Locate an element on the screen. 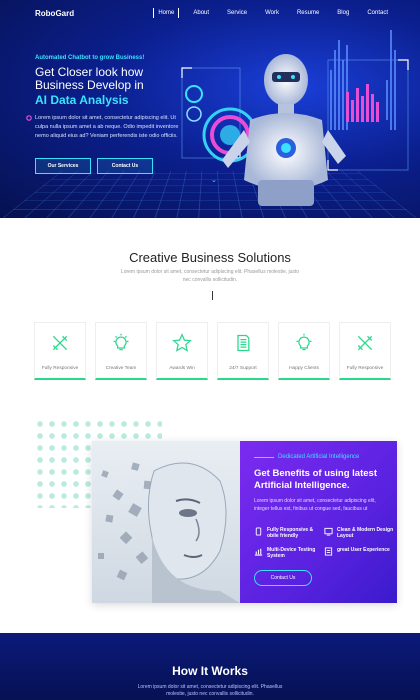 Image resolution: width=420 pixels, height=700 pixels. hero-heading-line2: Business Develop in is located at coordinates (89, 85).